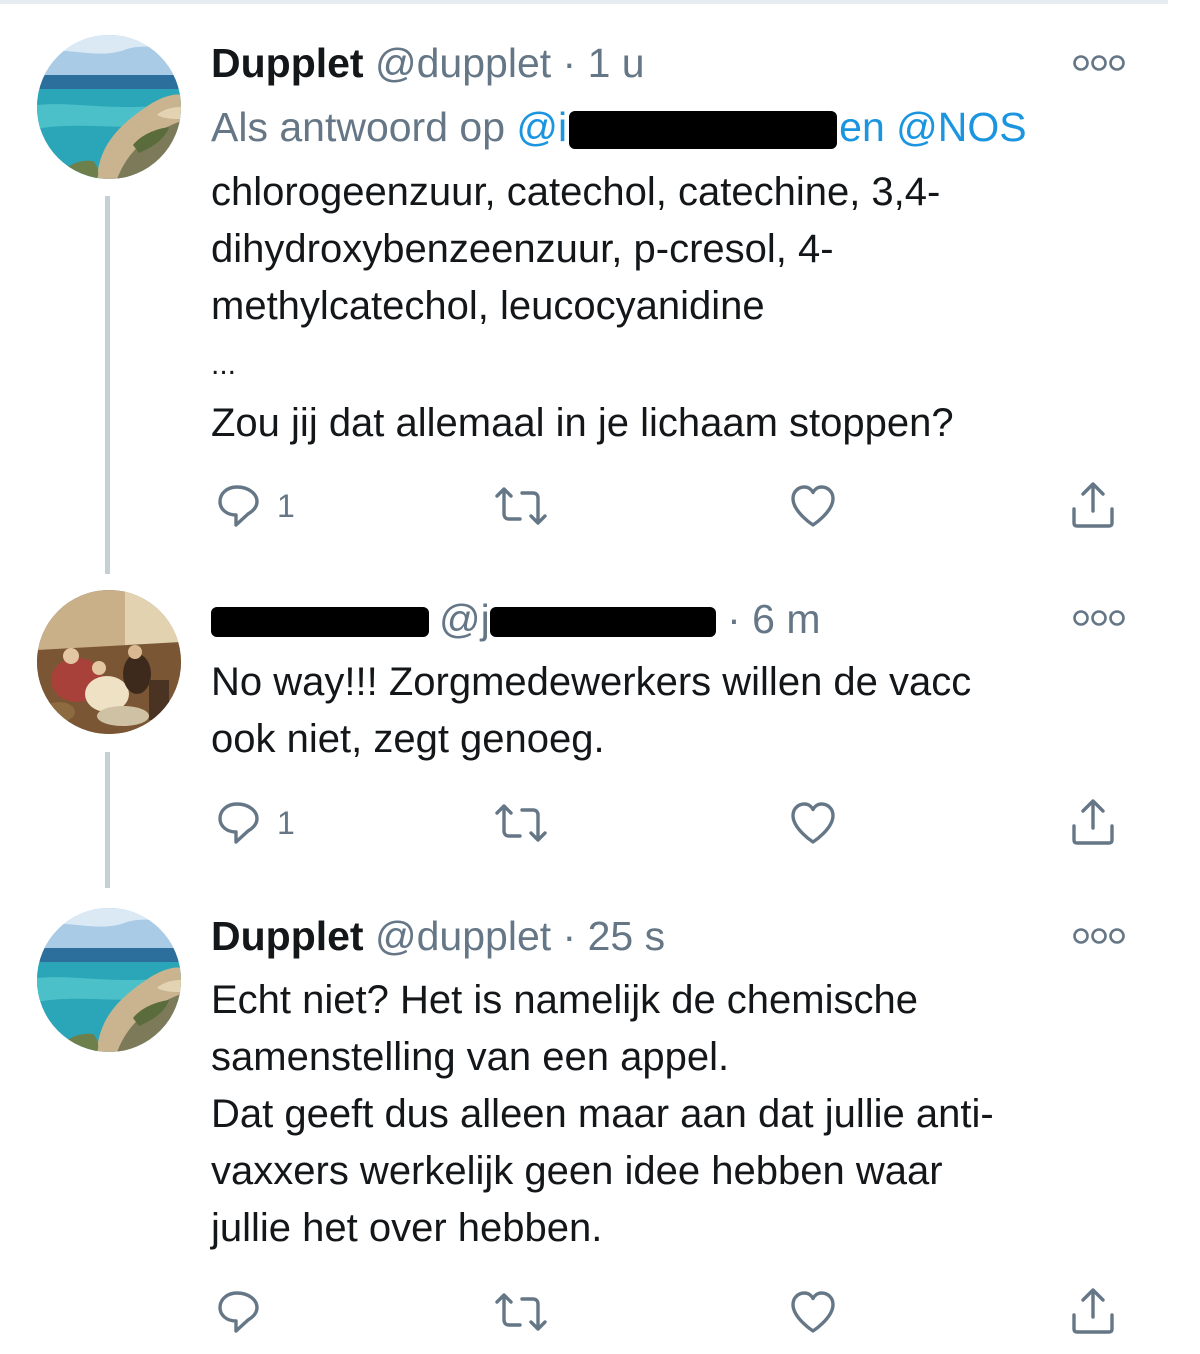 This screenshot has width=1200, height=1354. What do you see at coordinates (584, 2) in the screenshot?
I see `top-divider` at bounding box center [584, 2].